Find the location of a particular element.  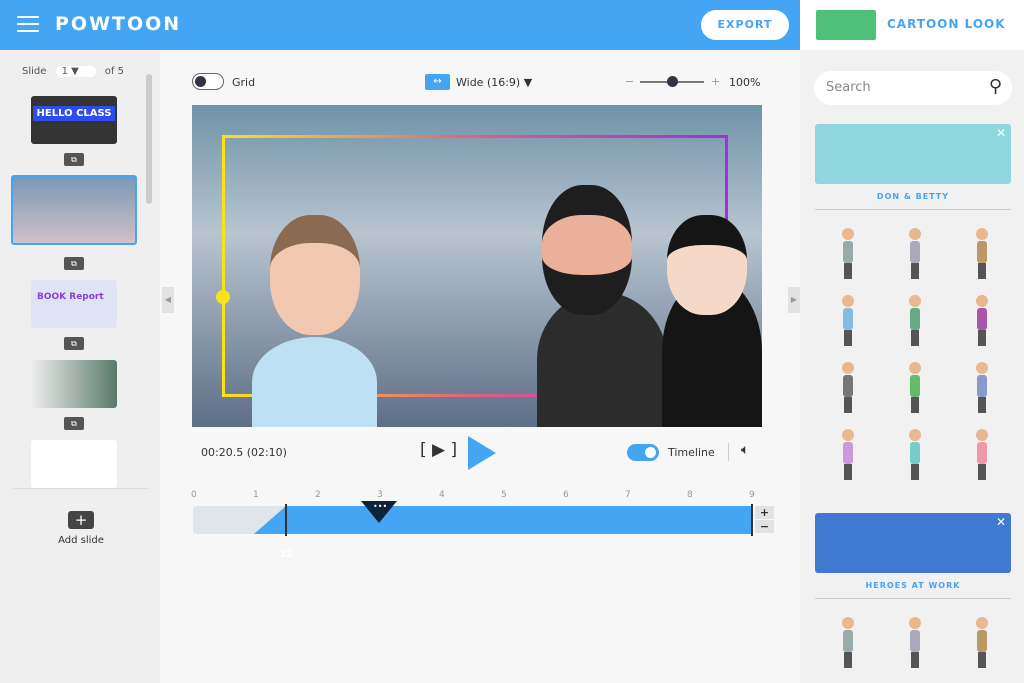

collapse-right-handle: ▶ is located at coordinates (794, 300).